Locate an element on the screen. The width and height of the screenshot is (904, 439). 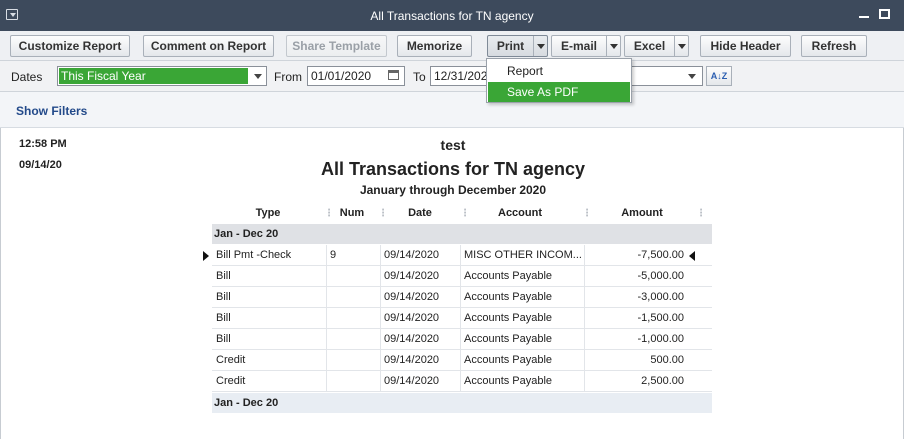
cell-amount: 500.00 is located at coordinates (667, 360).